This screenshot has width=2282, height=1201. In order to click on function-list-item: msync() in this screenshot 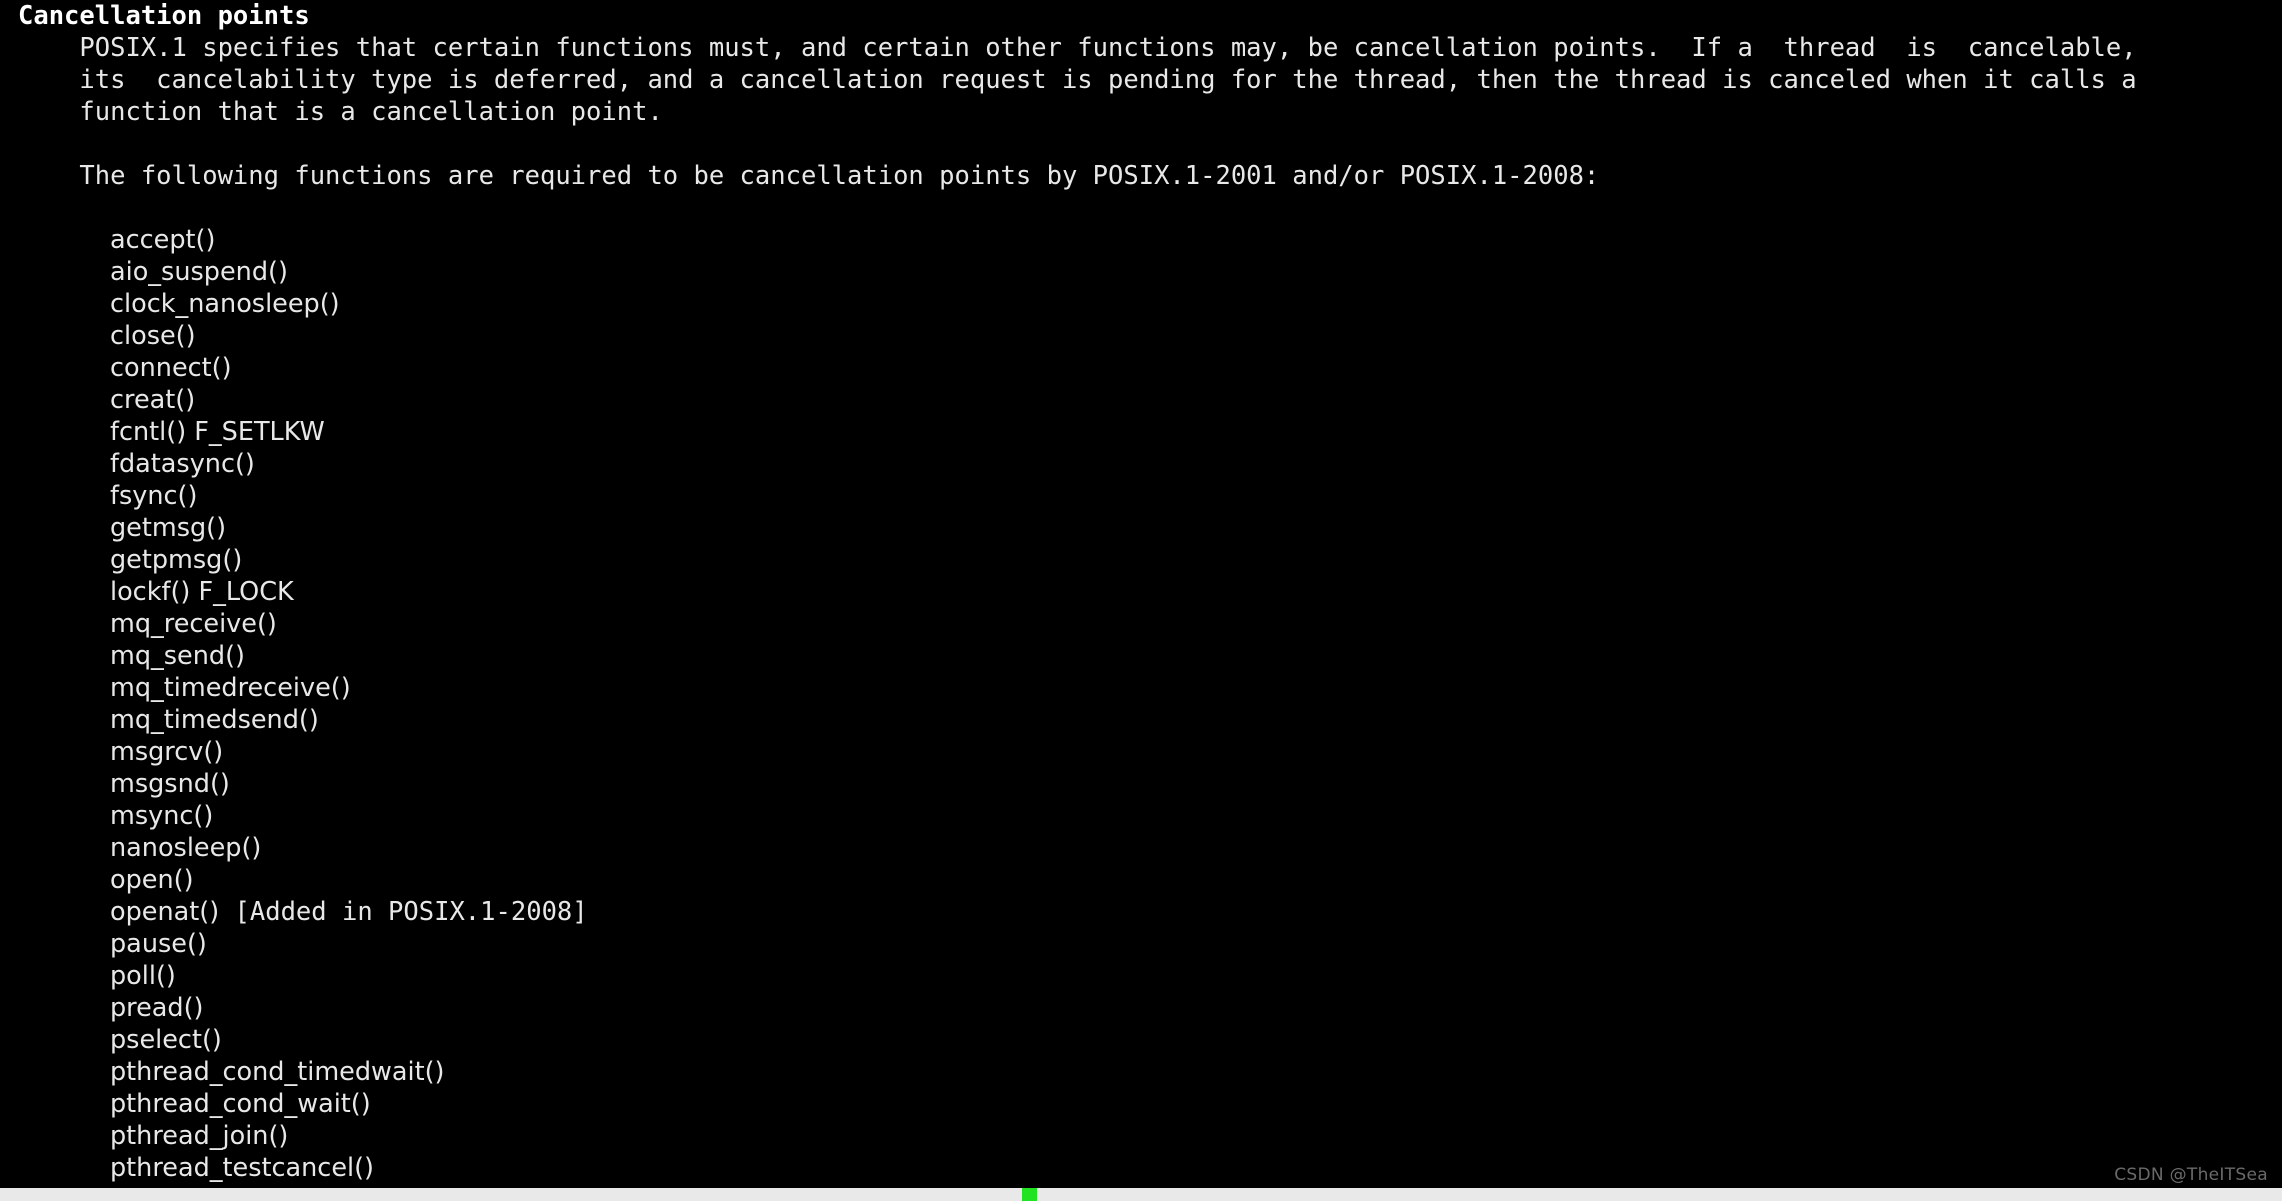, I will do `click(1141, 816)`.